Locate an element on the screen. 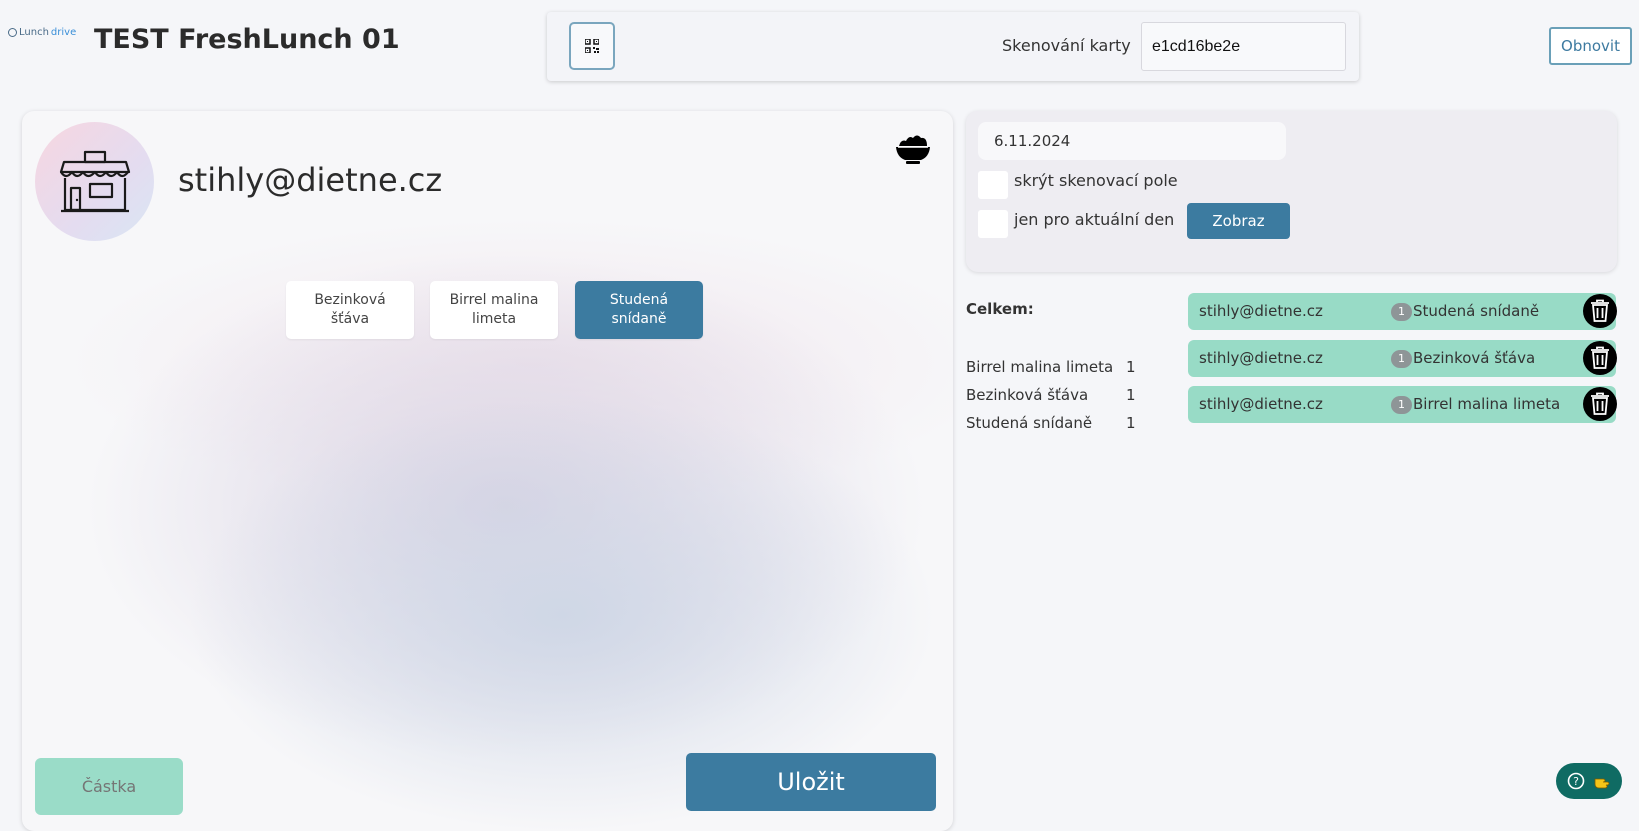 The height and width of the screenshot is (831, 1639). order-product: Birrel malina limeta is located at coordinates (1487, 404).